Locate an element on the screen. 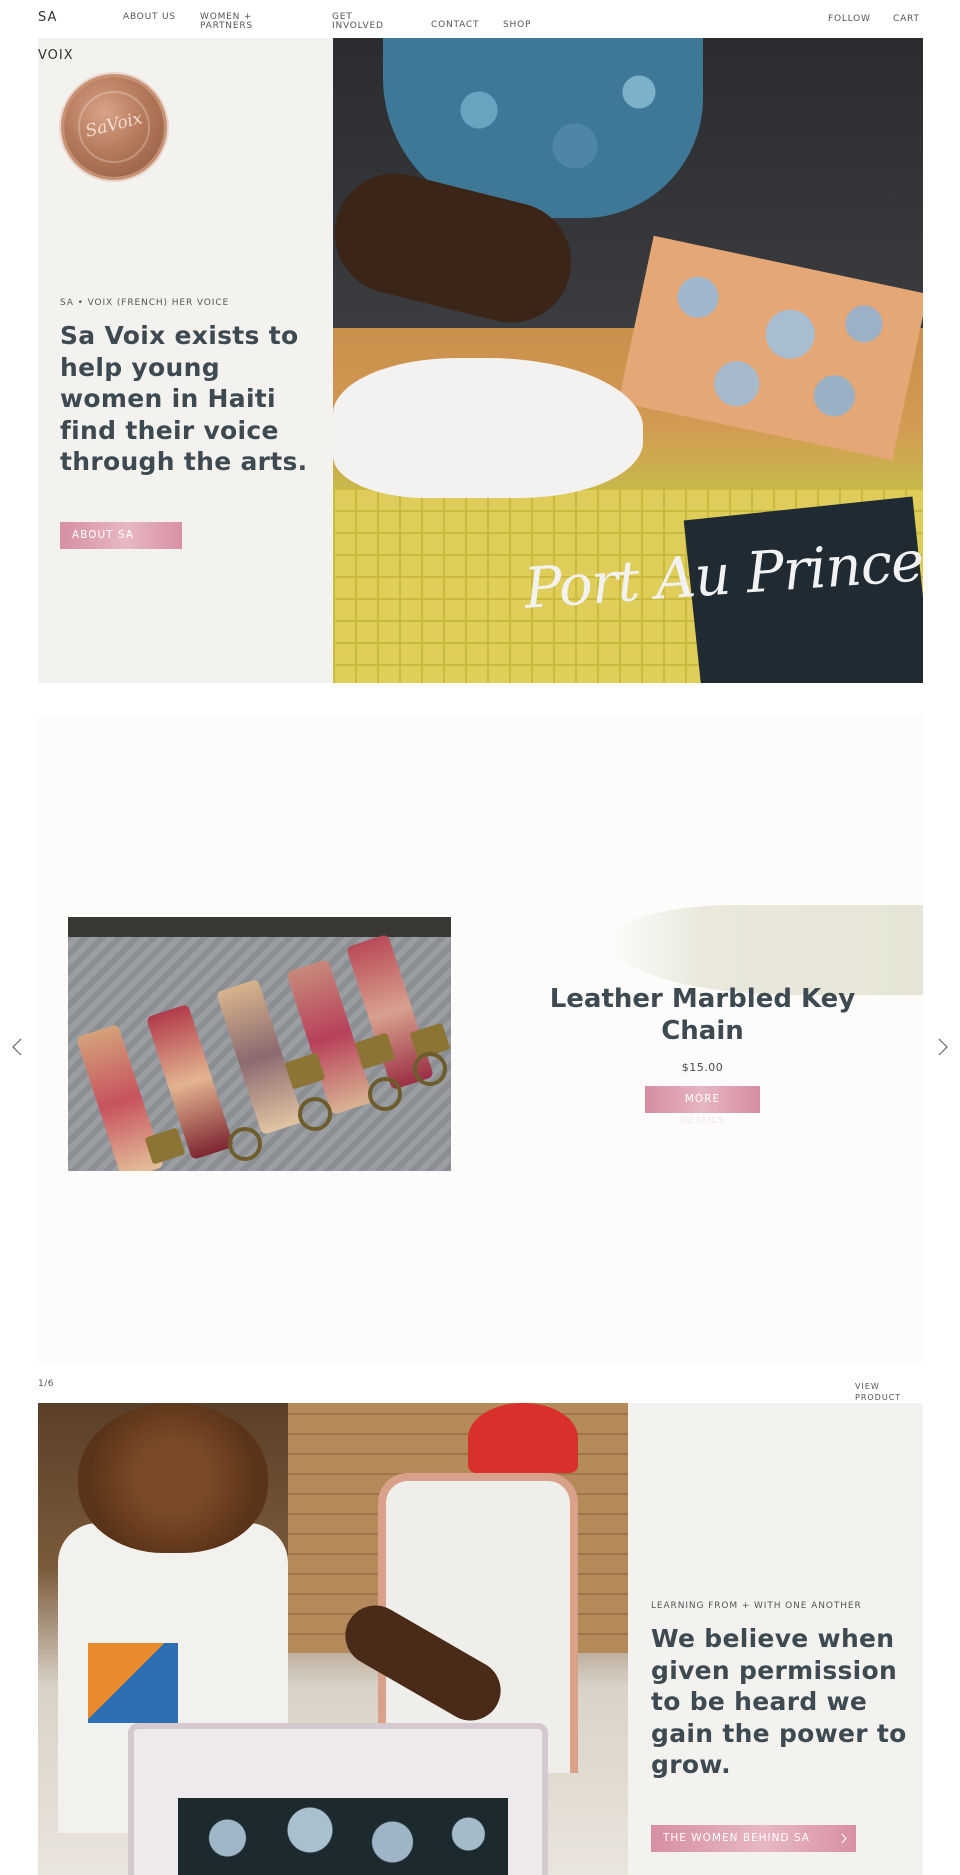 Image resolution: width=960 pixels, height=1875 pixels. women-kicker: LEARNING FROM + WITH ONE ANOTHER is located at coordinates (756, 1606).